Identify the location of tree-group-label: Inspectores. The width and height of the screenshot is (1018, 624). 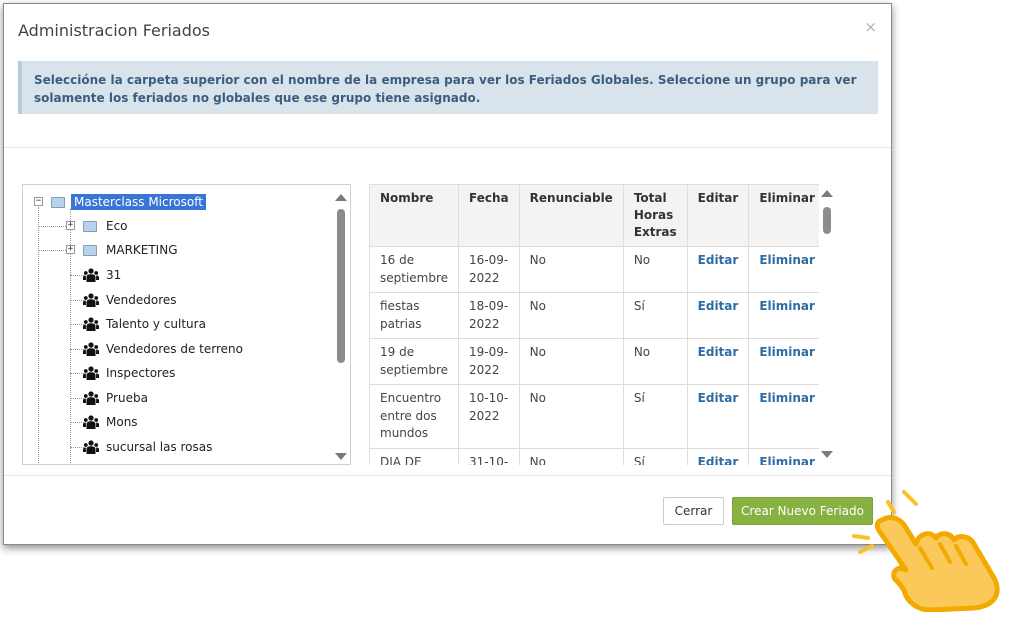
(141, 373).